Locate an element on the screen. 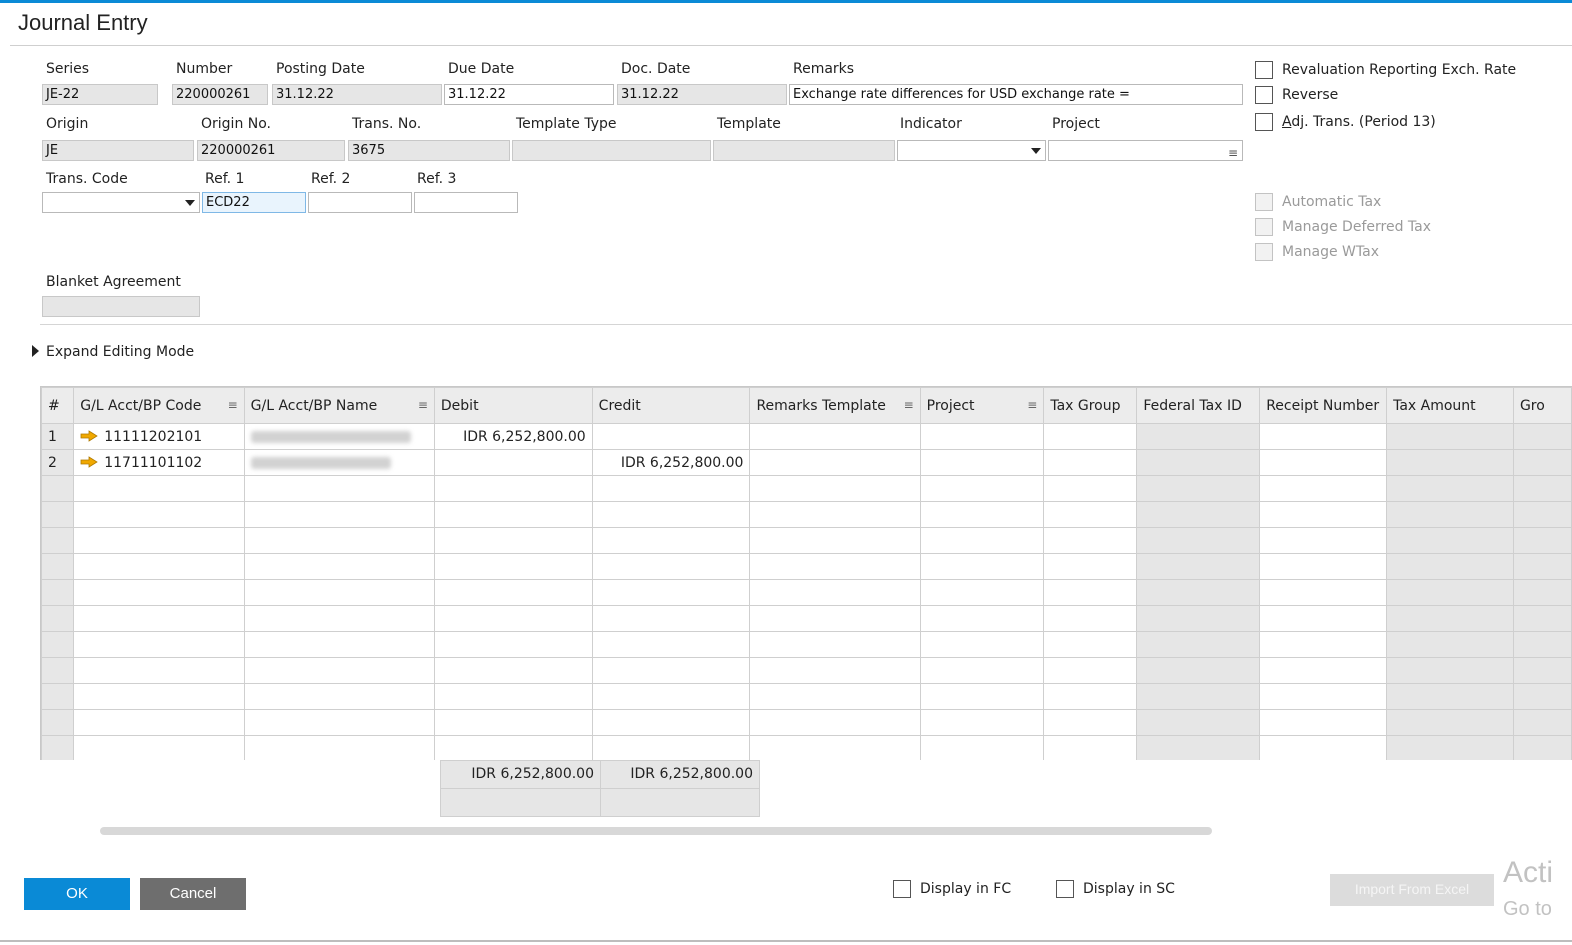 This screenshot has height=945, width=1572. gl-code-cell: 11111202101 is located at coordinates (159, 436).